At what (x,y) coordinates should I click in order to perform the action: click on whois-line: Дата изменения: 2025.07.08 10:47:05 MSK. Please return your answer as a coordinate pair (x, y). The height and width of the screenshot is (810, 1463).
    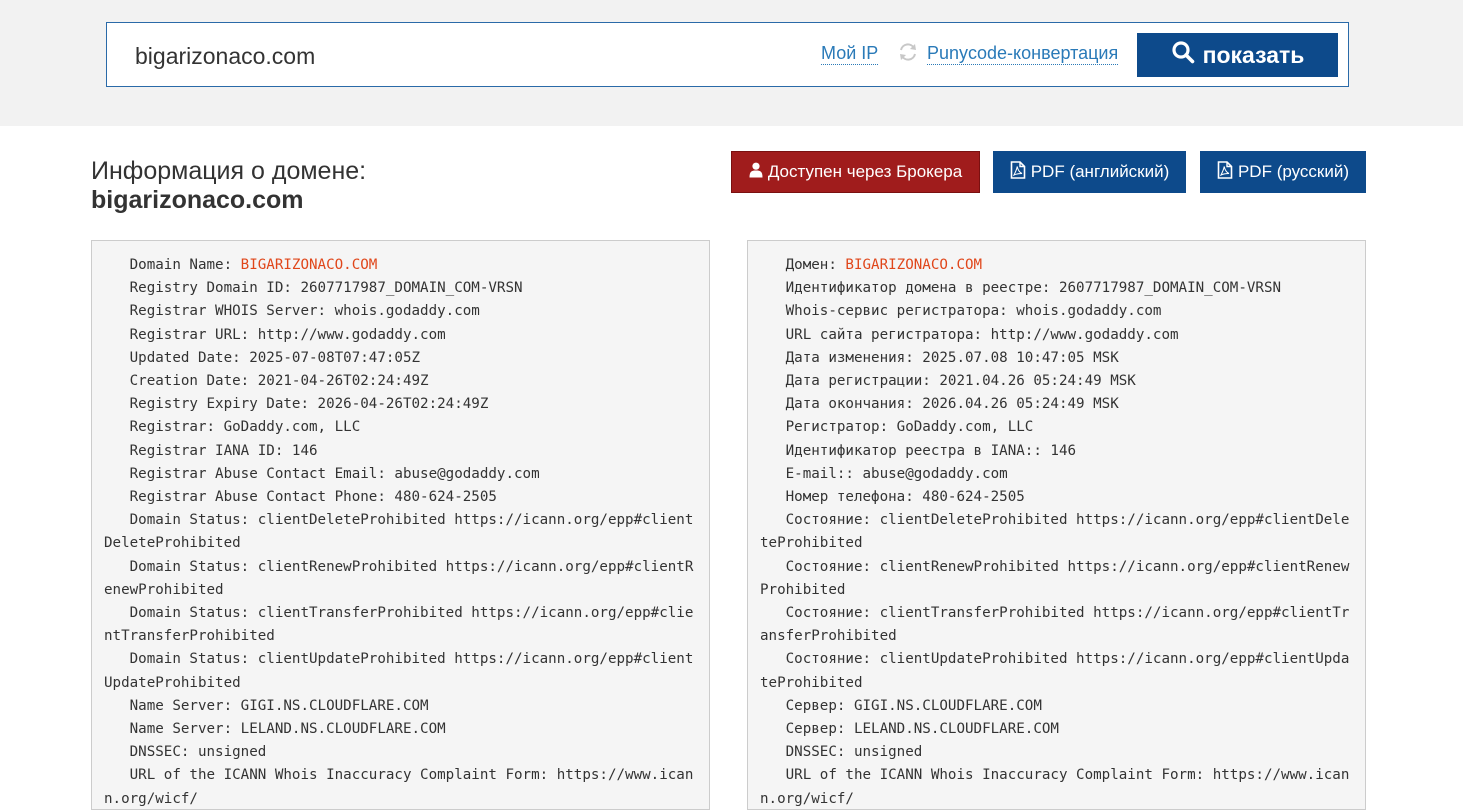
    Looking at the image, I should click on (939, 358).